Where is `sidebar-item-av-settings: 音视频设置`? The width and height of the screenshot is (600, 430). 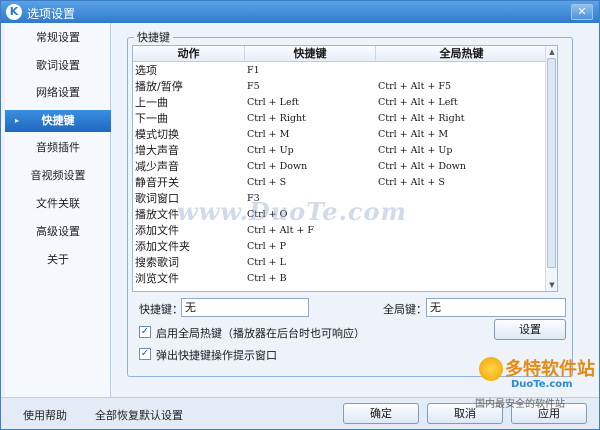 sidebar-item-av-settings: 音视频设置 is located at coordinates (58, 176).